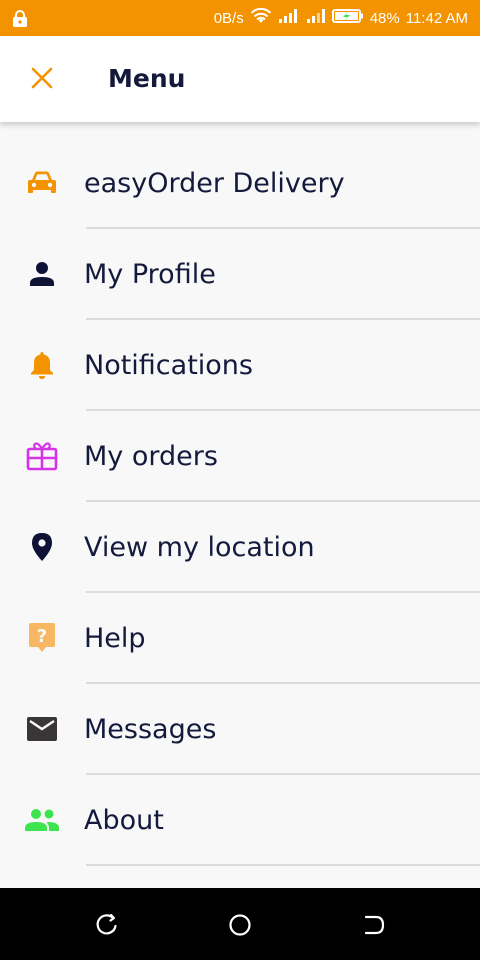 The image size is (480, 960). I want to click on menu-item-label: Help, so click(115, 638).